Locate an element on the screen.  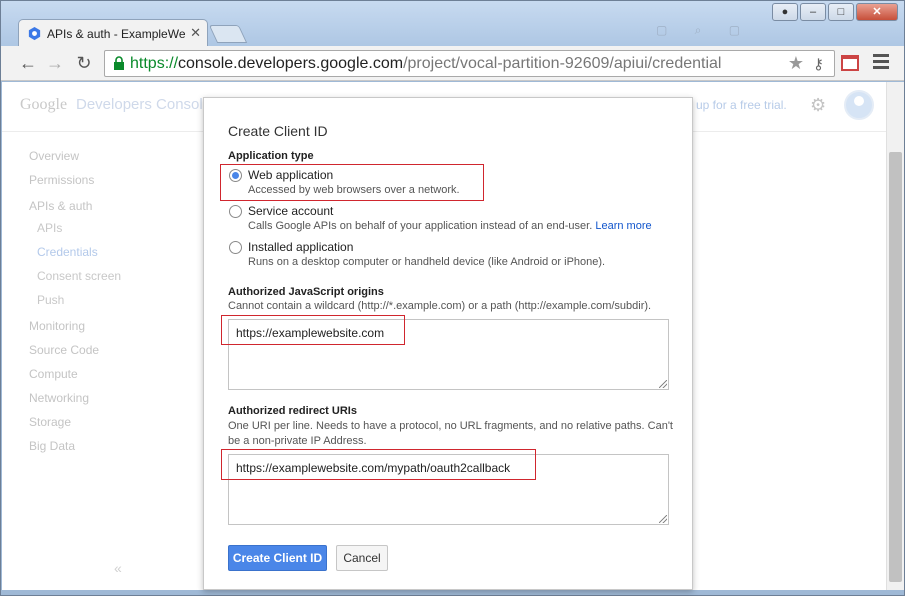
close-window-button: ✕ is located at coordinates (877, 12).